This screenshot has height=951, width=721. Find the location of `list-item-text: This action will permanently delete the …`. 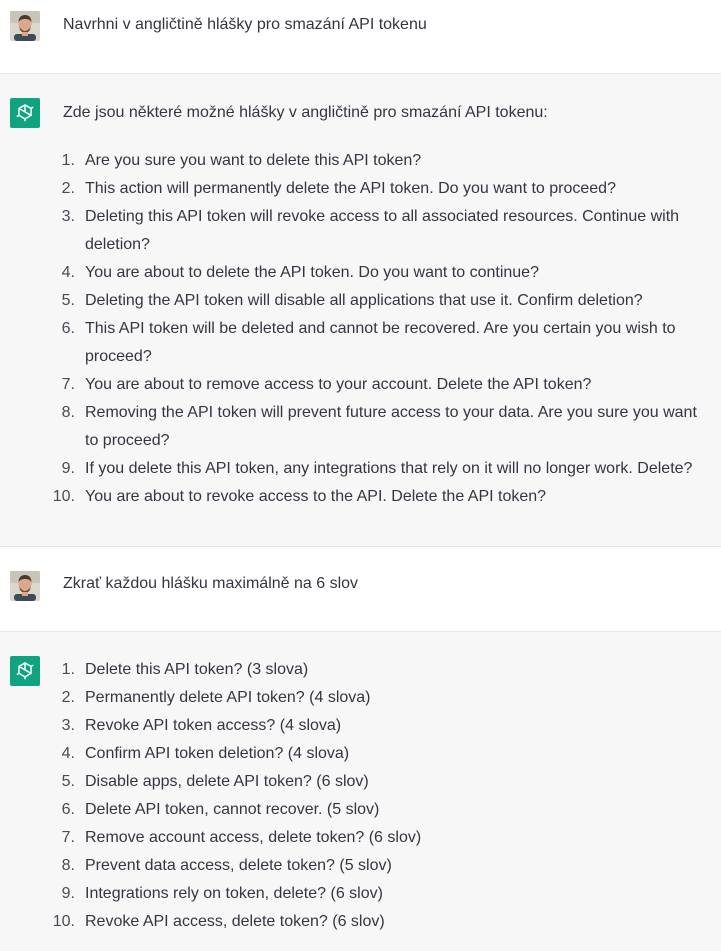

list-item-text: This action will permanently delete the … is located at coordinates (350, 188).